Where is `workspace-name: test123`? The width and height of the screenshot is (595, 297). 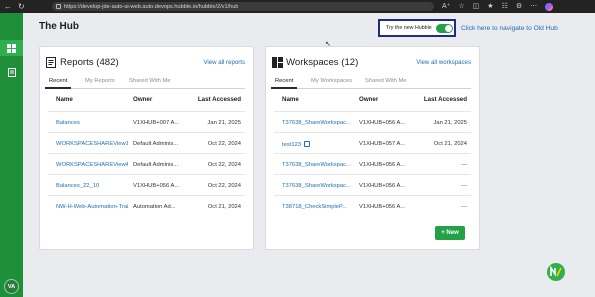 workspace-name: test123 is located at coordinates (291, 145).